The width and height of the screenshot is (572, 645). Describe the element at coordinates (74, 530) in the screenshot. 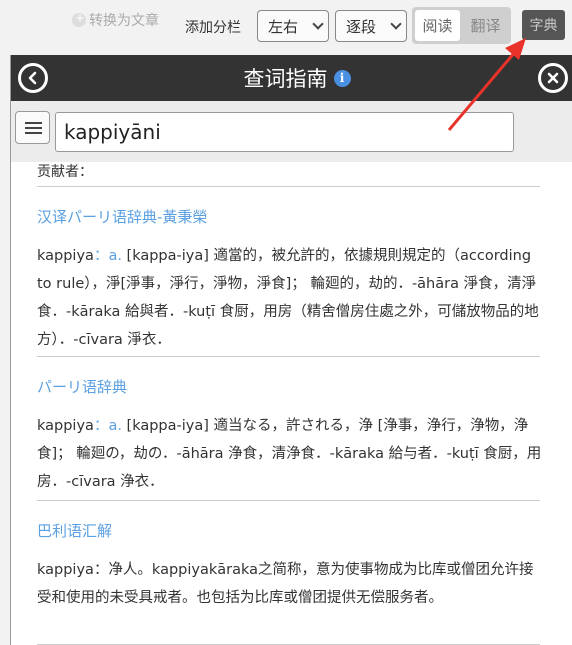

I see `dictionary-title: 巴利语汇解` at that location.